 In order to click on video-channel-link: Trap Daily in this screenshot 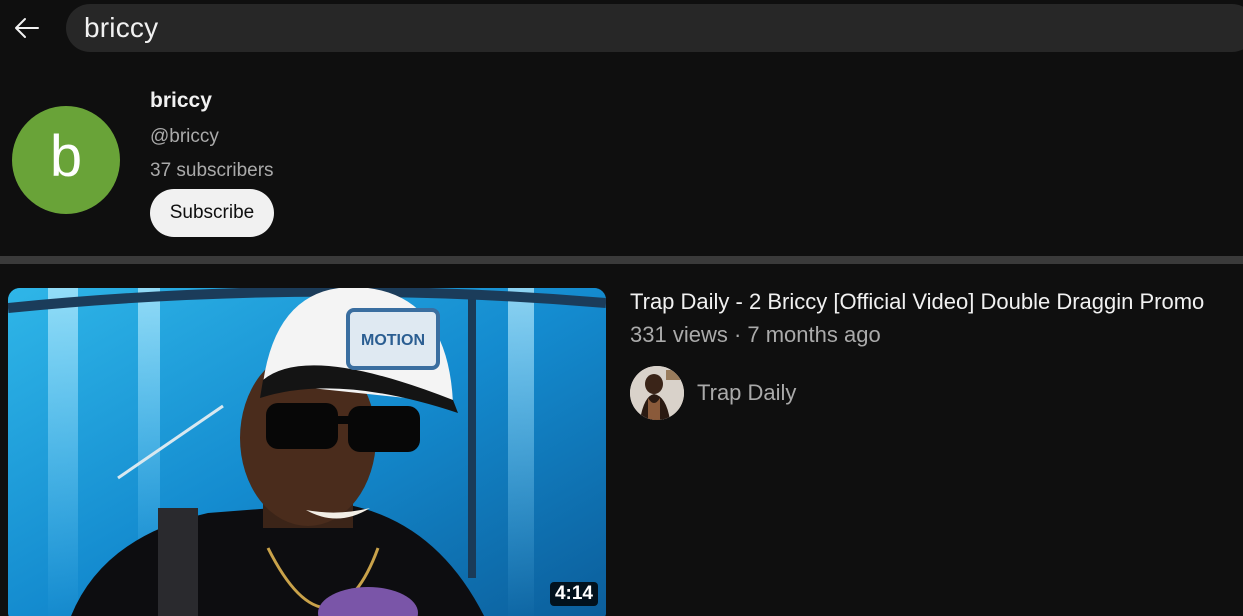, I will do `click(713, 393)`.